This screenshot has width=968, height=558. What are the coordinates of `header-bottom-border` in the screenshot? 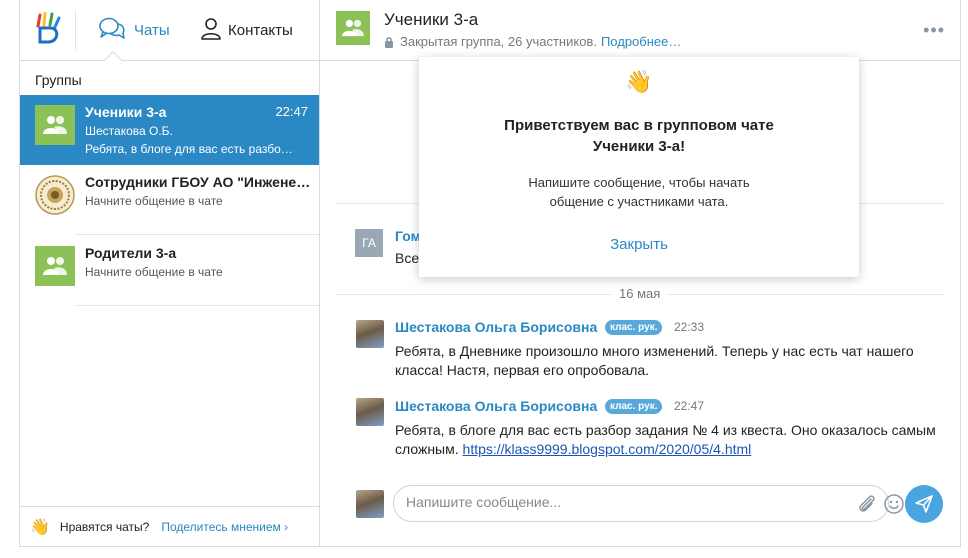 It's located at (169, 60).